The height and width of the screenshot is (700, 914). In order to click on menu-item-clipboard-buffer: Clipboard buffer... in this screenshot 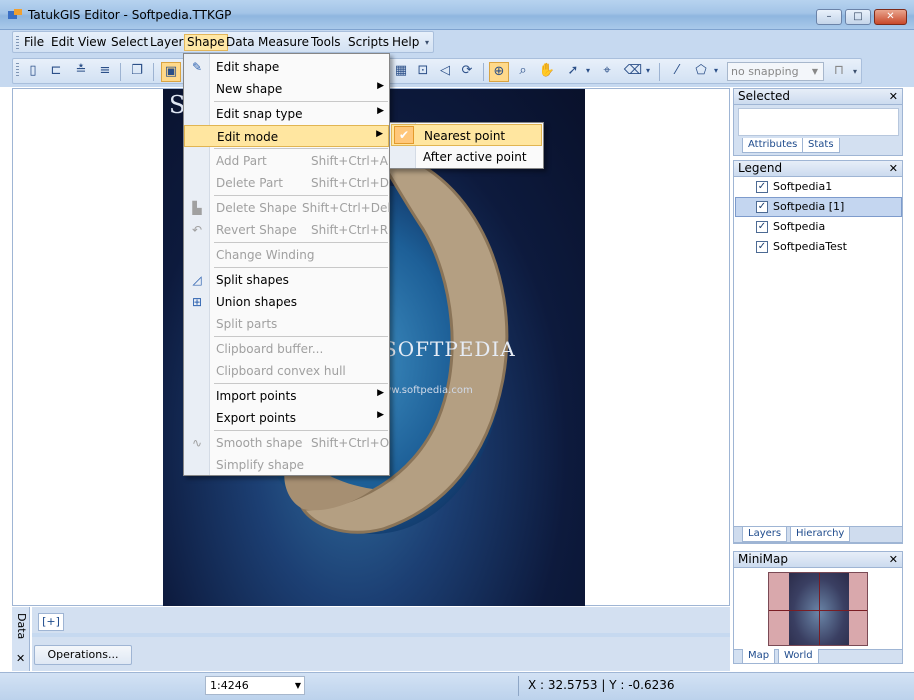, I will do `click(286, 349)`.